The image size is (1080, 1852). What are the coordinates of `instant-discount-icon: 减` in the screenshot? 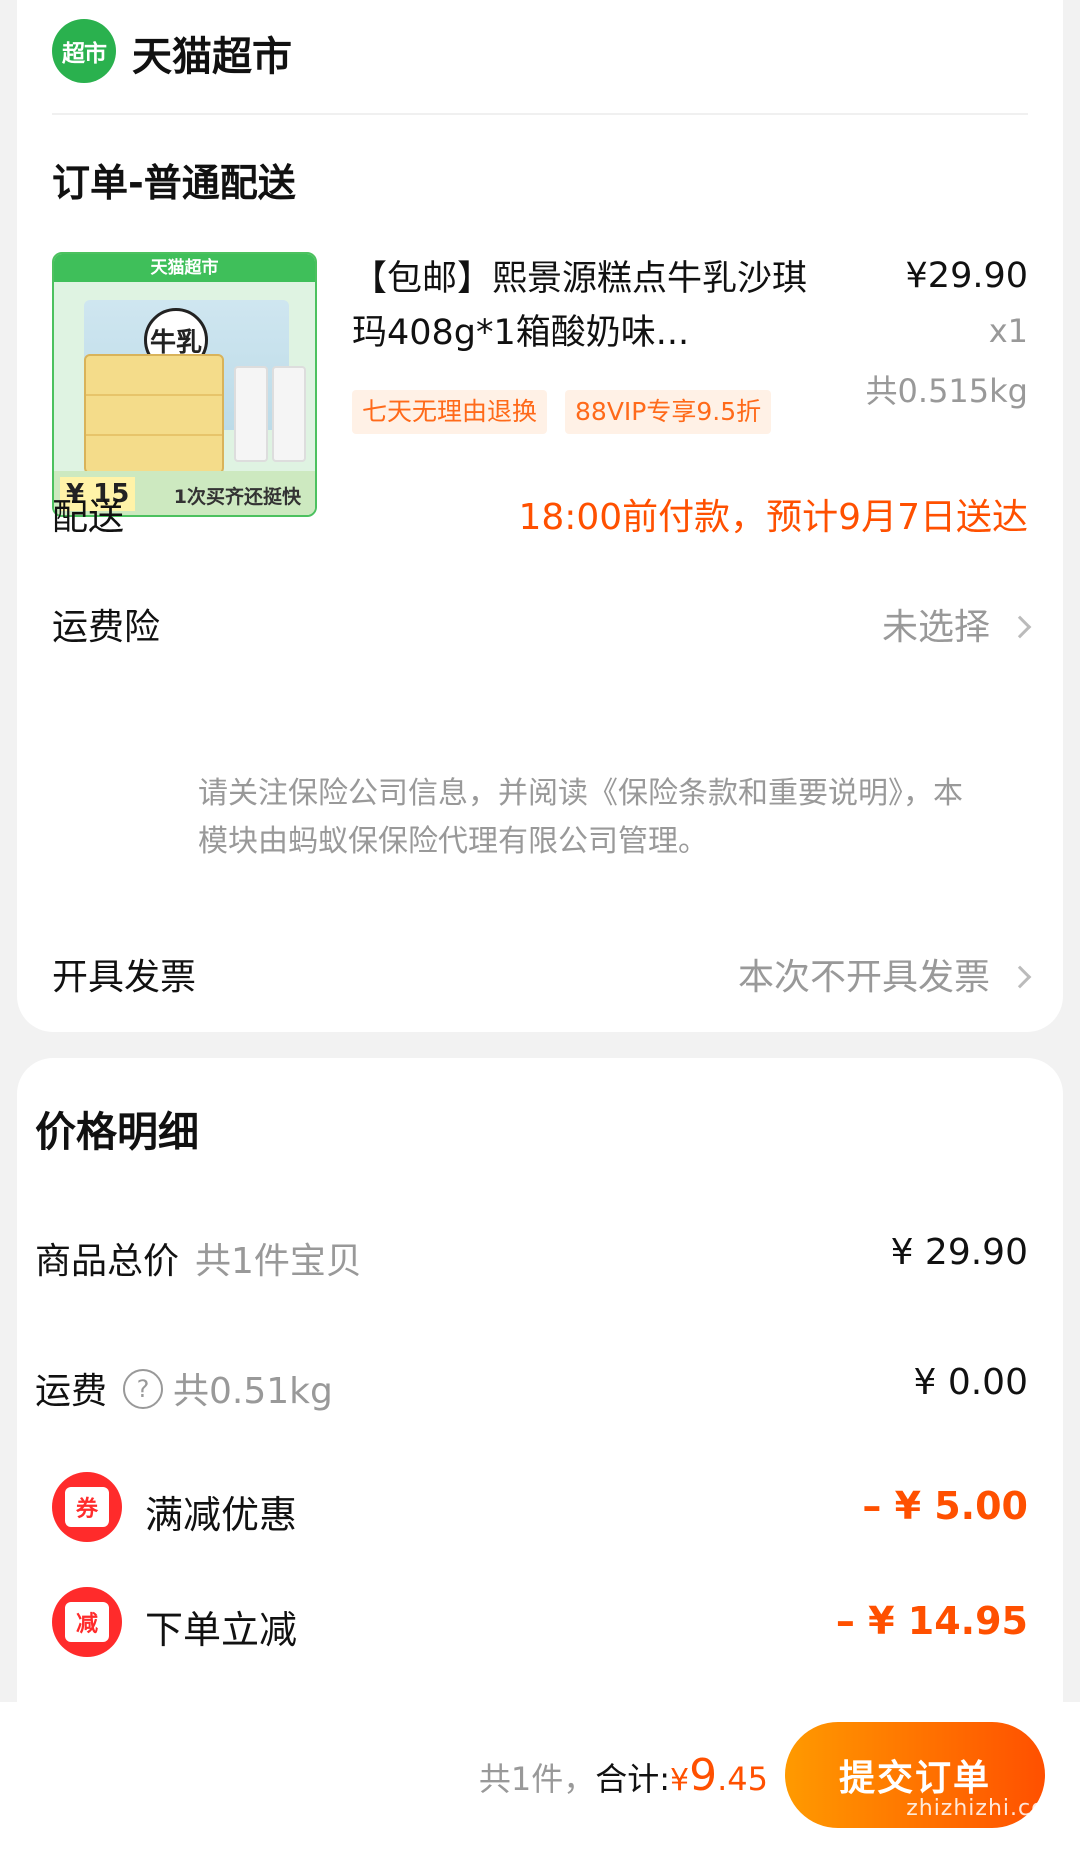 It's located at (87, 1622).